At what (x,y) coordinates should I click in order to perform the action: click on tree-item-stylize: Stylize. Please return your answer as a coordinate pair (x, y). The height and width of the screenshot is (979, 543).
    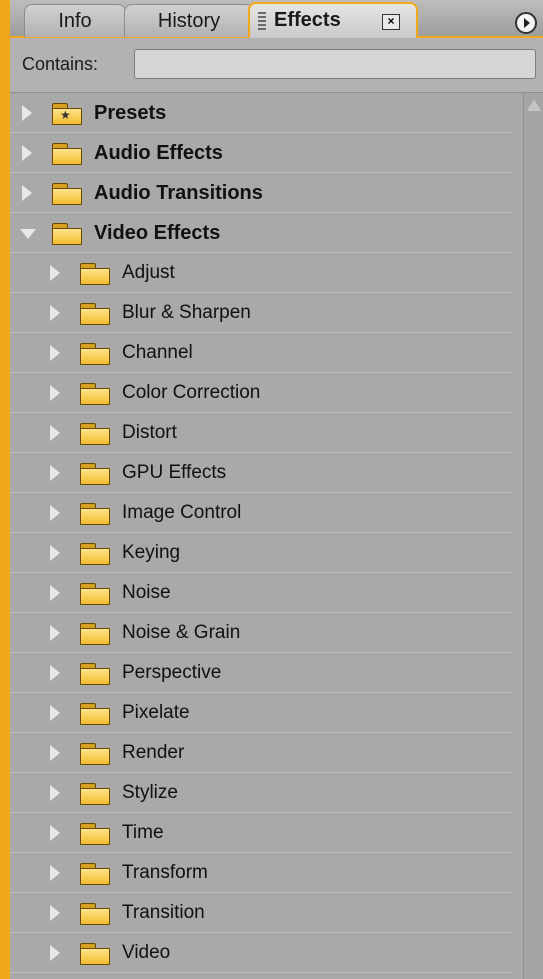
    Looking at the image, I should click on (261, 793).